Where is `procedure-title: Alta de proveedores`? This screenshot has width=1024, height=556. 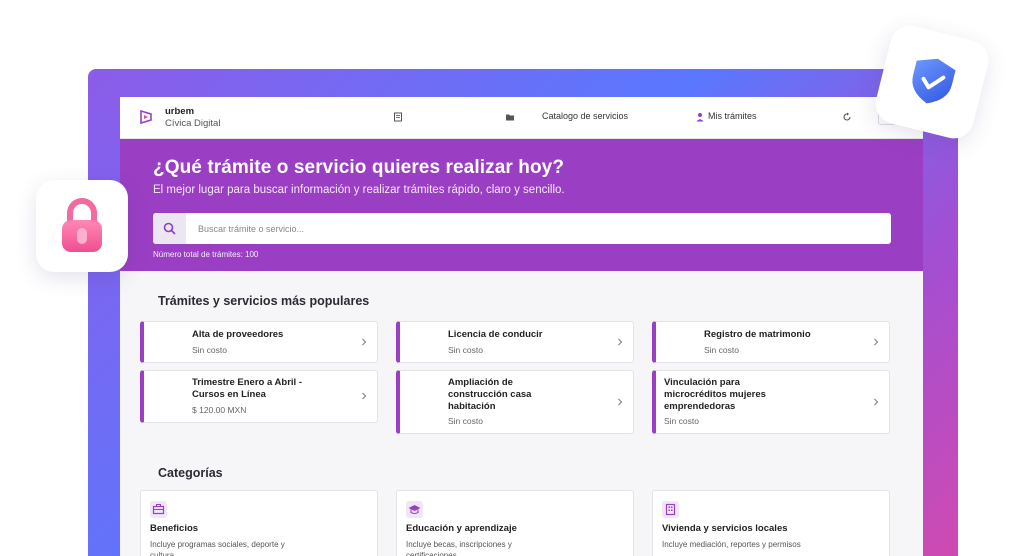
procedure-title: Alta de proveedores is located at coordinates (238, 334).